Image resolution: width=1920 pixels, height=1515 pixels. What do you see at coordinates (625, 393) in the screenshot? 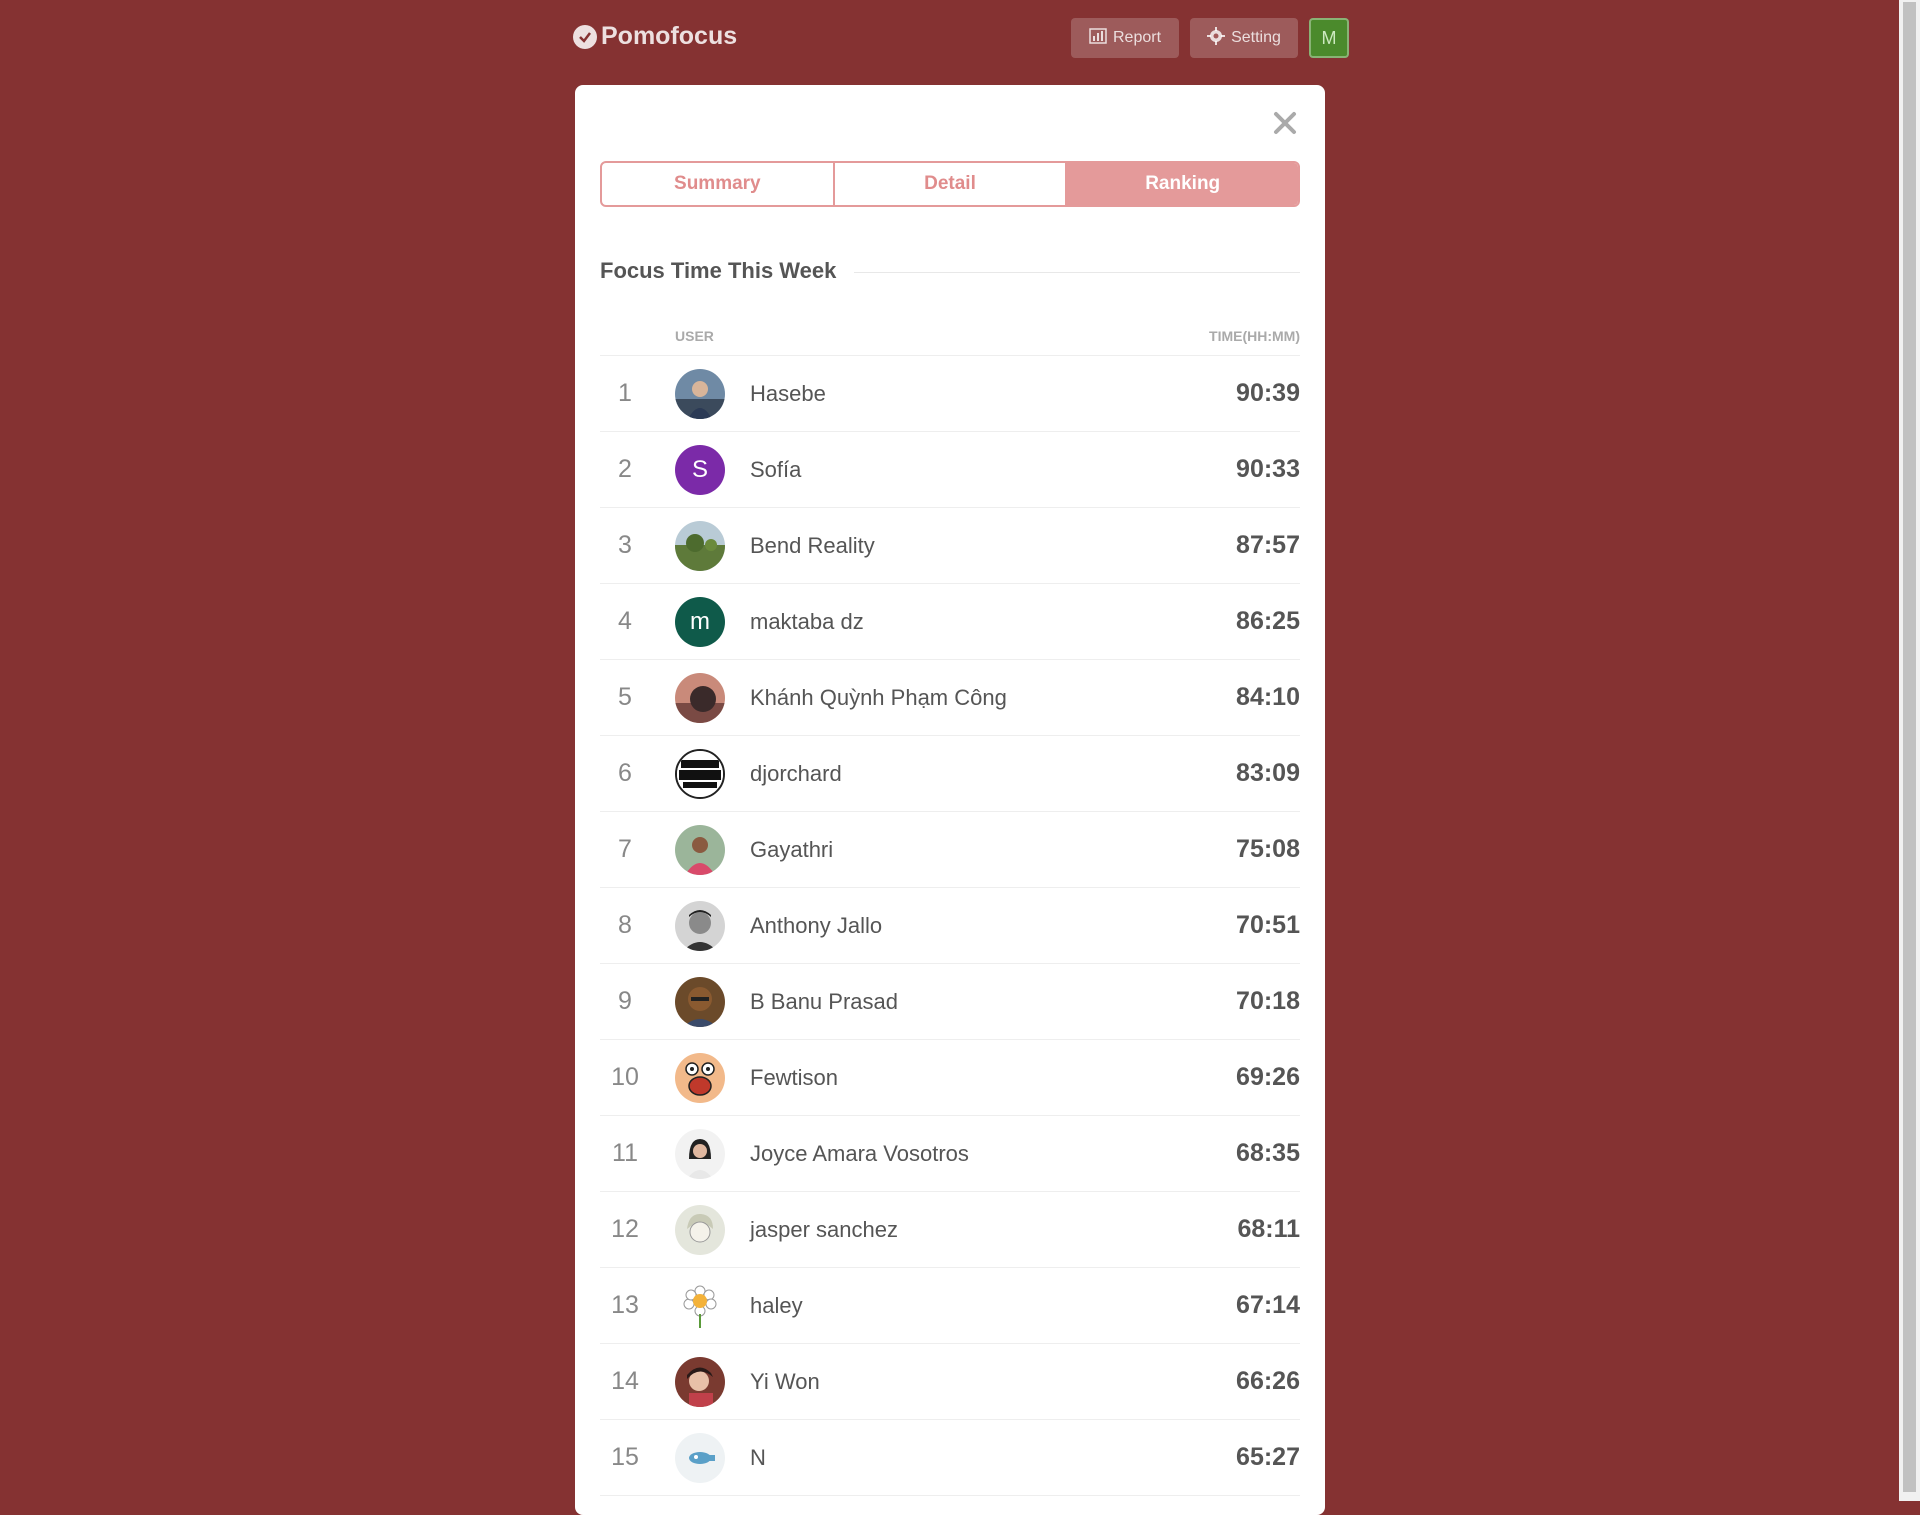
I see `rank-number: 1` at bounding box center [625, 393].